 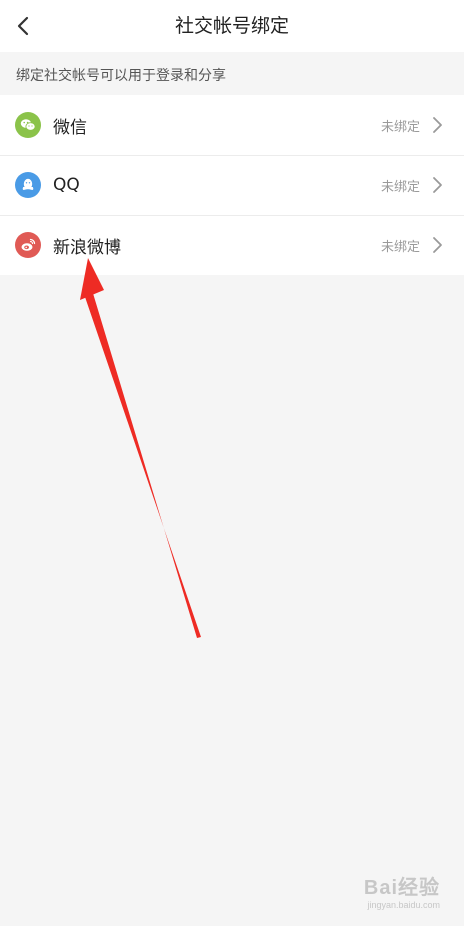 I want to click on back-button, so click(x=24, y=26).